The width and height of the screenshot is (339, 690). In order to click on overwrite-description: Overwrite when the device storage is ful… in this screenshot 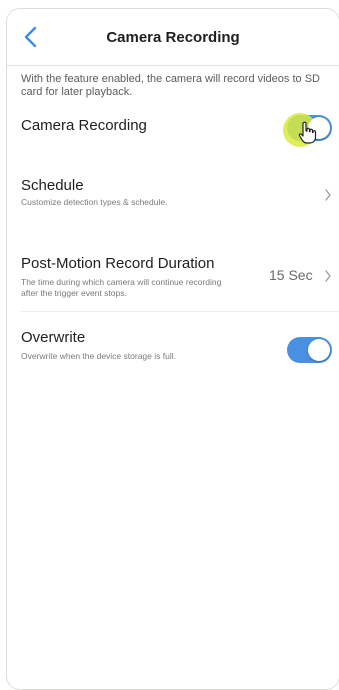, I will do `click(98, 356)`.